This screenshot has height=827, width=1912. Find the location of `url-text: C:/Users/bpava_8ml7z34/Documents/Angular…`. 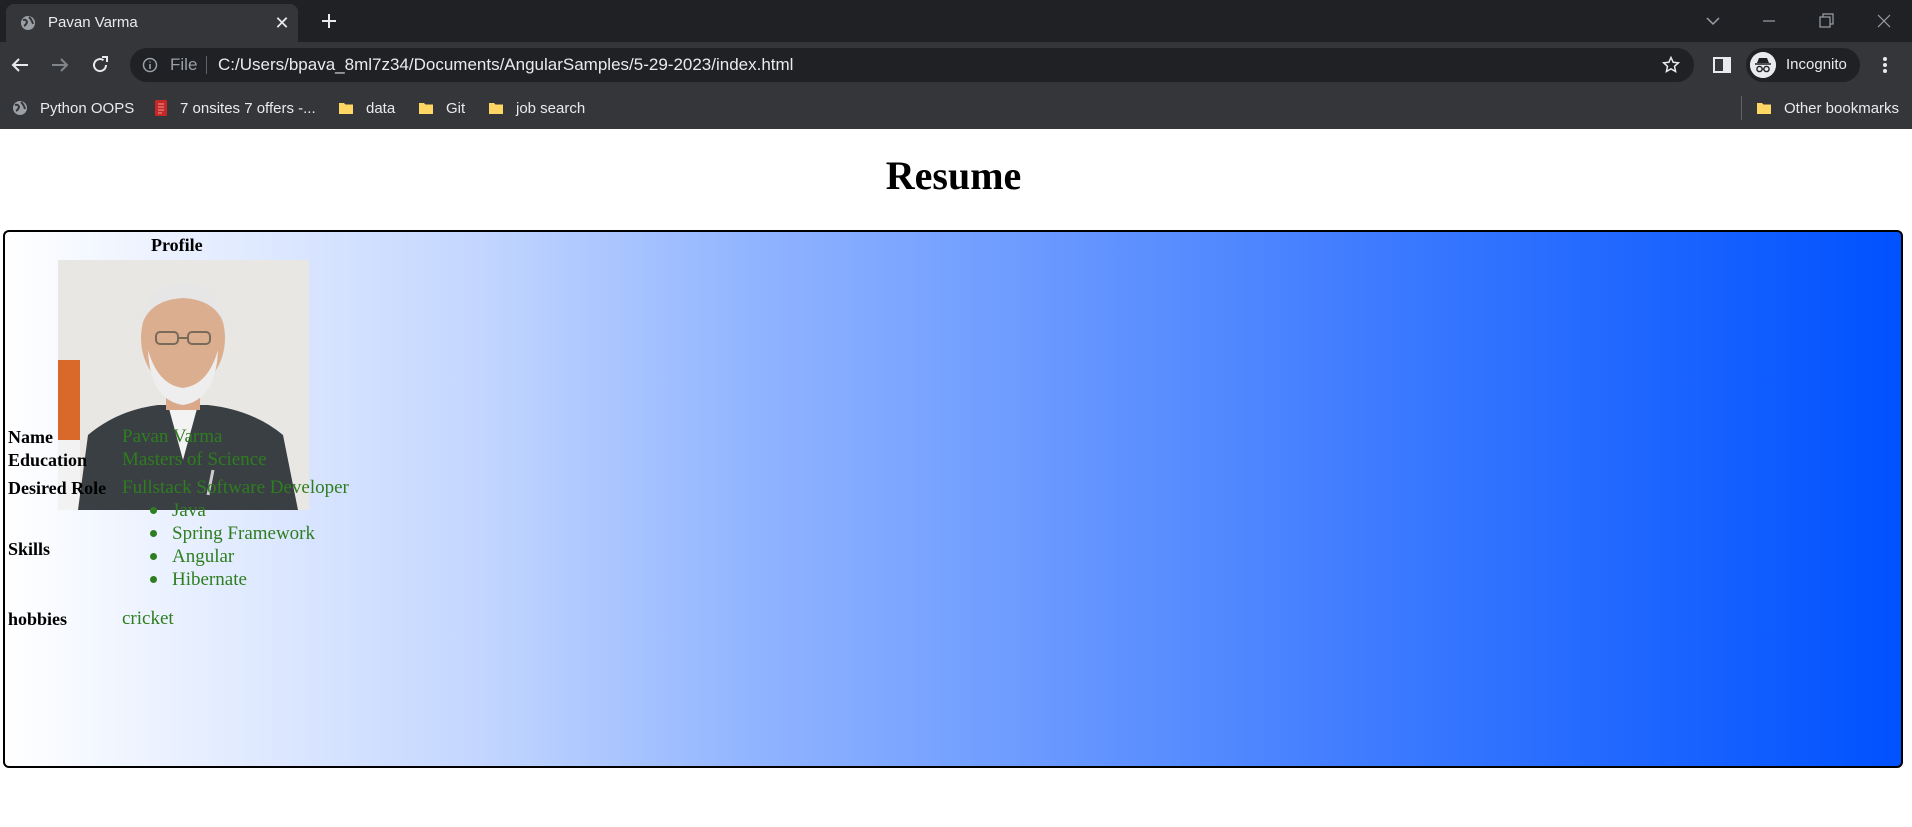

url-text: C:/Users/bpava_8ml7z34/Documents/Angular… is located at coordinates (505, 65).